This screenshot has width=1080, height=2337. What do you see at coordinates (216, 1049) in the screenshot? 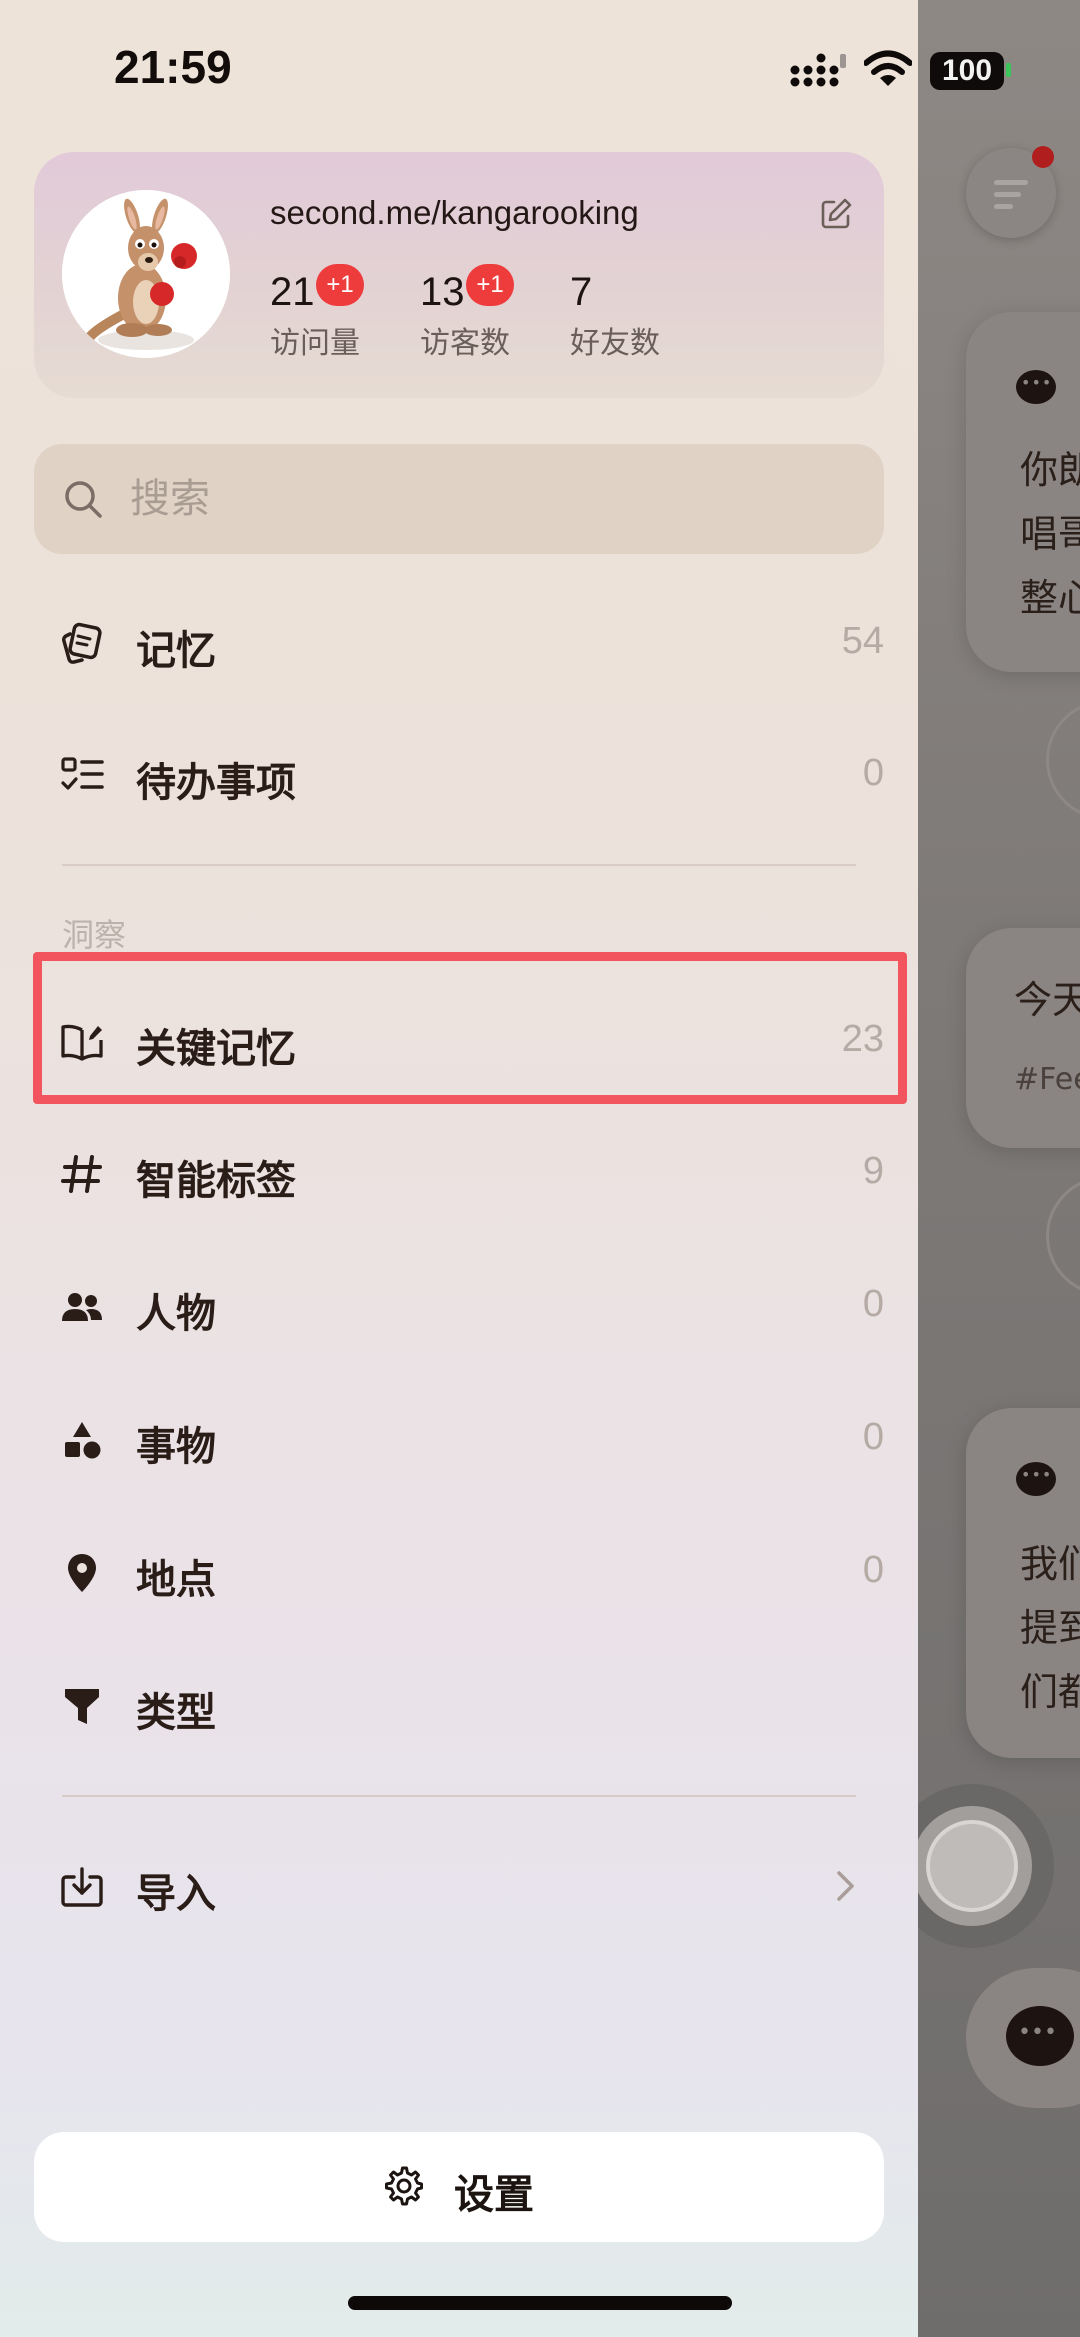
I see `menu-item-label: 关键记忆` at bounding box center [216, 1049].